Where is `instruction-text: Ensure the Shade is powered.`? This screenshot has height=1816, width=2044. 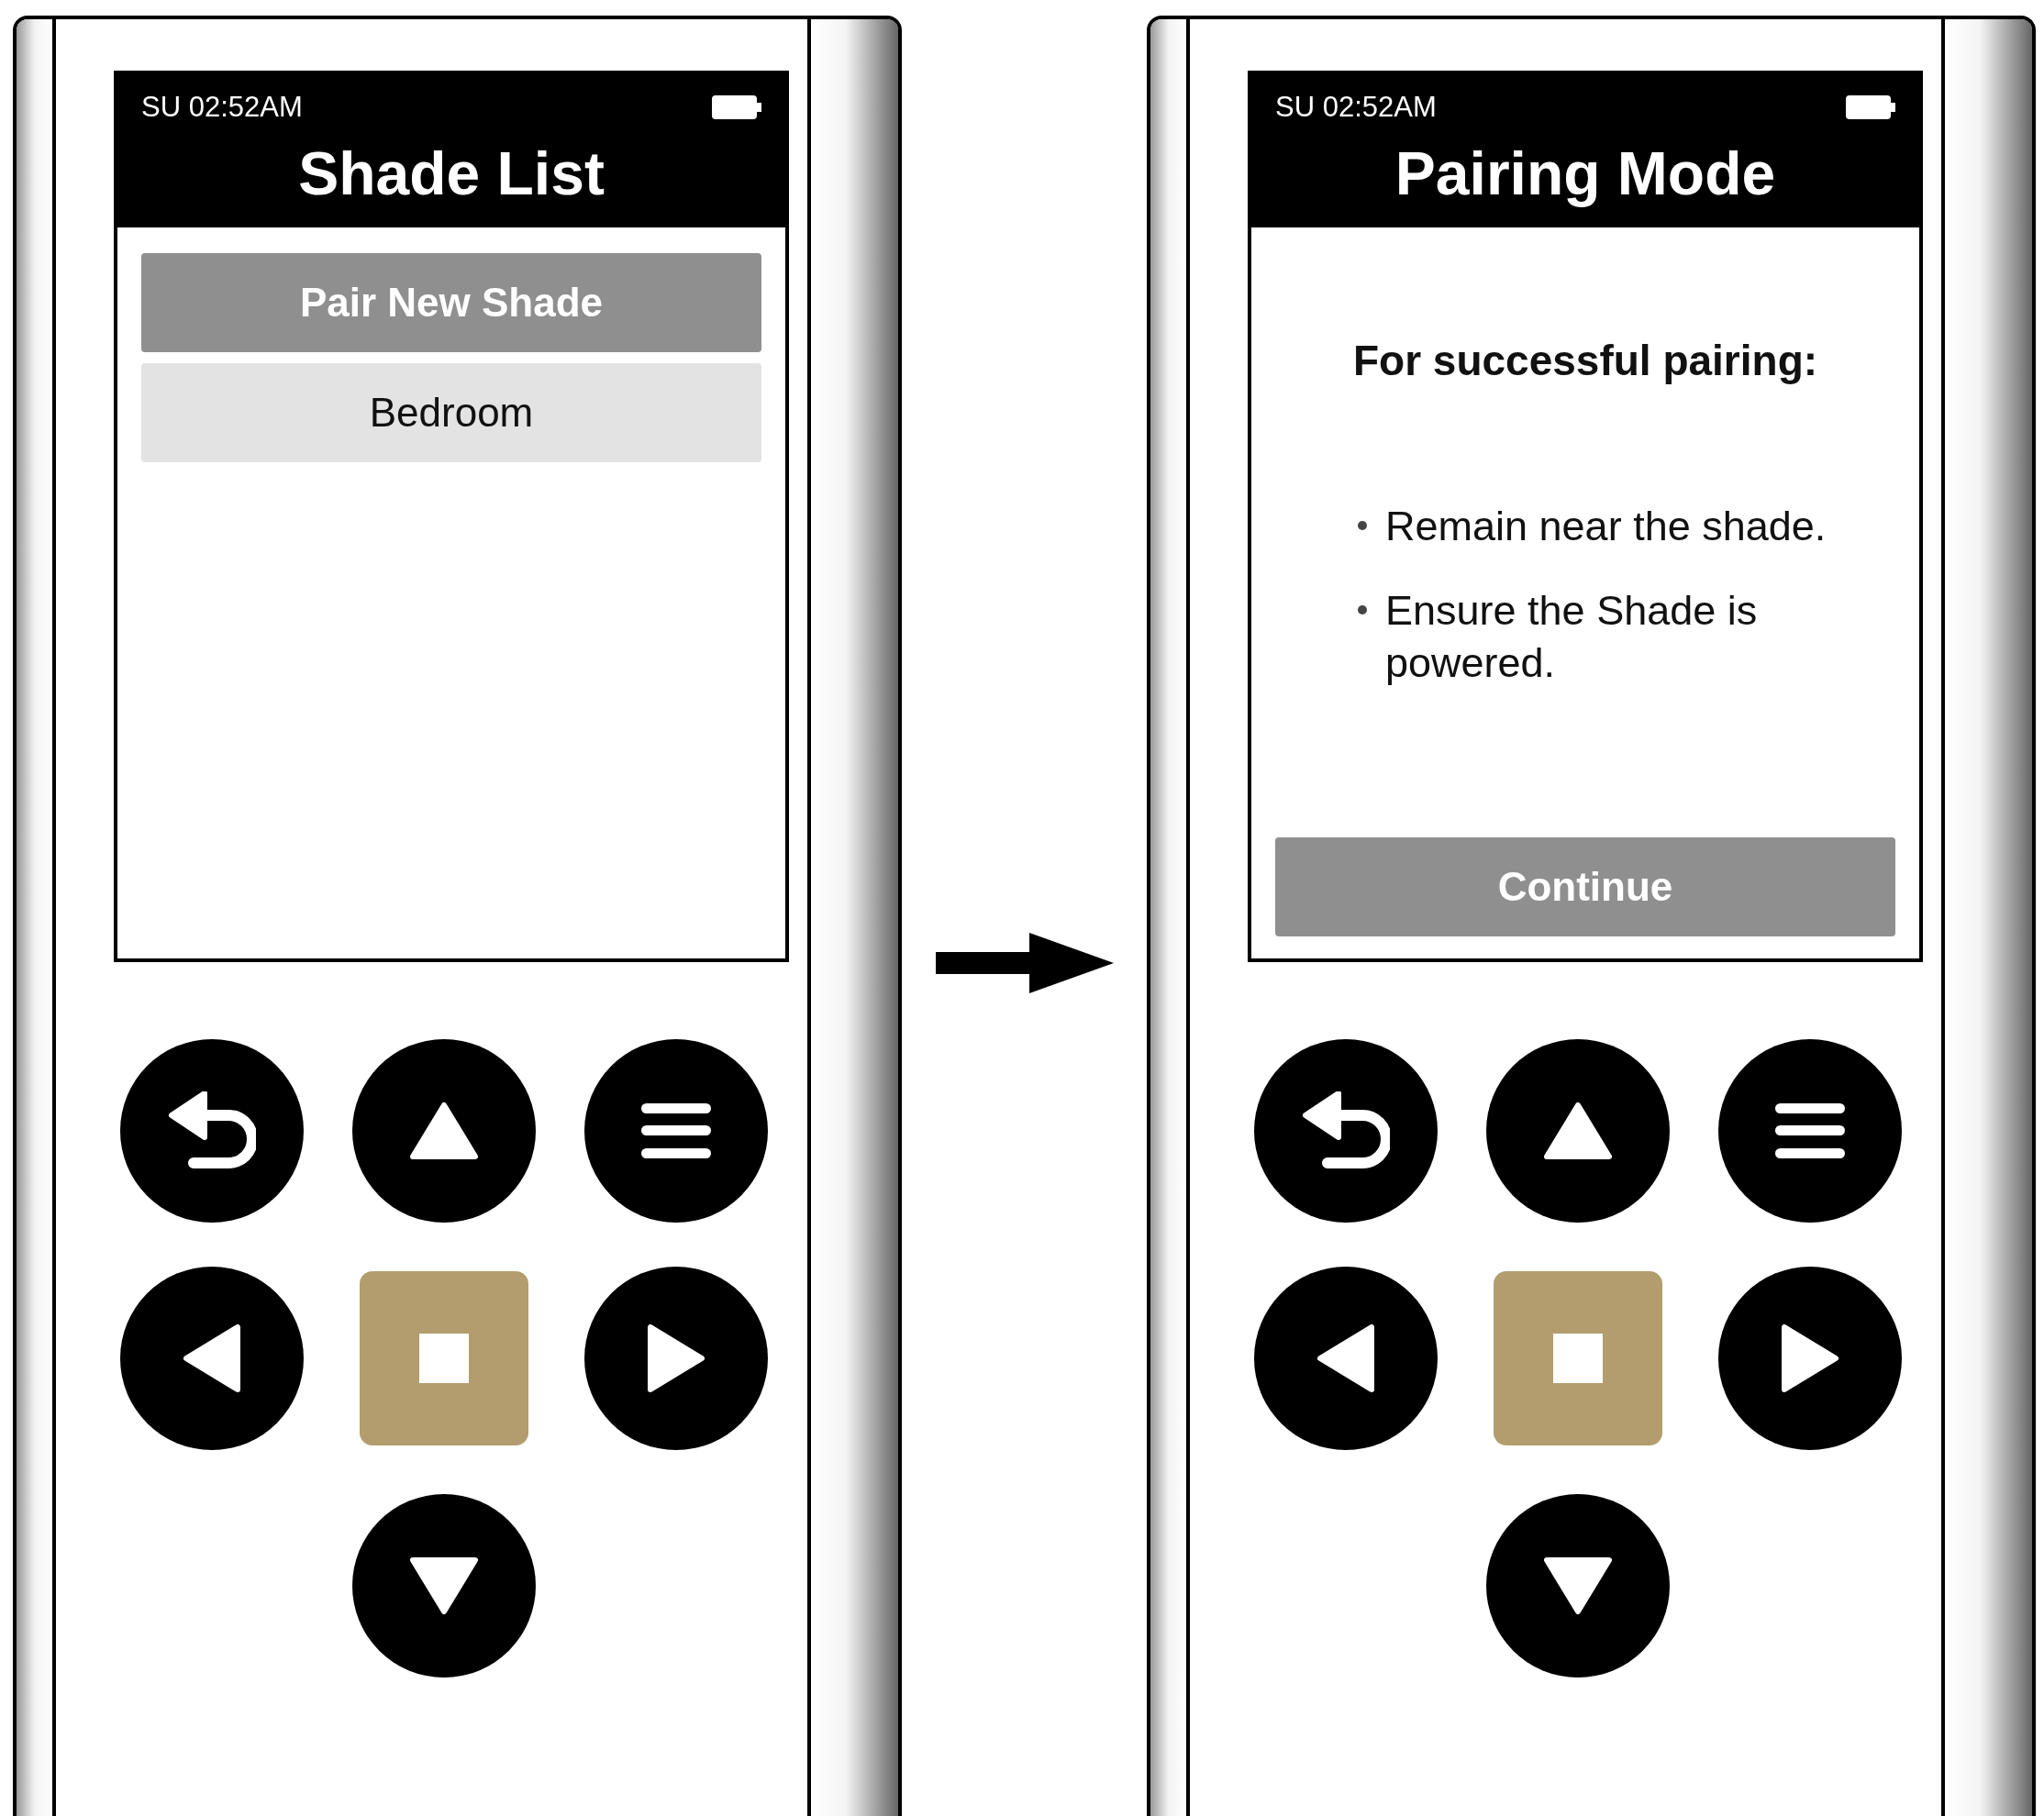
instruction-text: Ensure the Shade is powered. is located at coordinates (1572, 637).